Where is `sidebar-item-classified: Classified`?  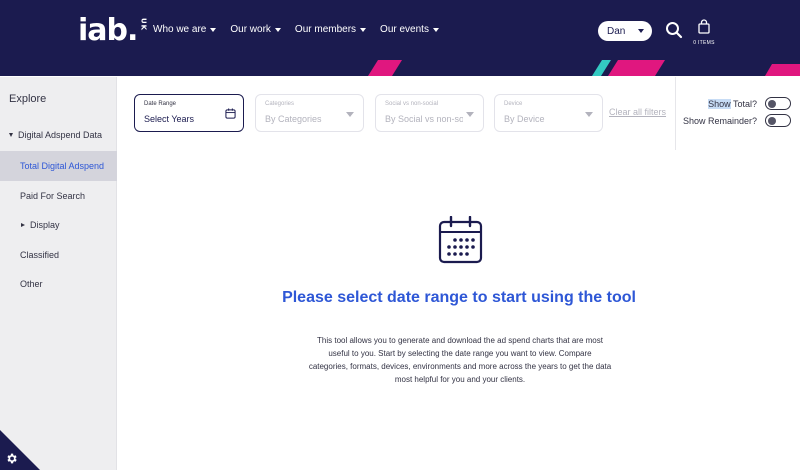 sidebar-item-classified: Classified is located at coordinates (58, 255).